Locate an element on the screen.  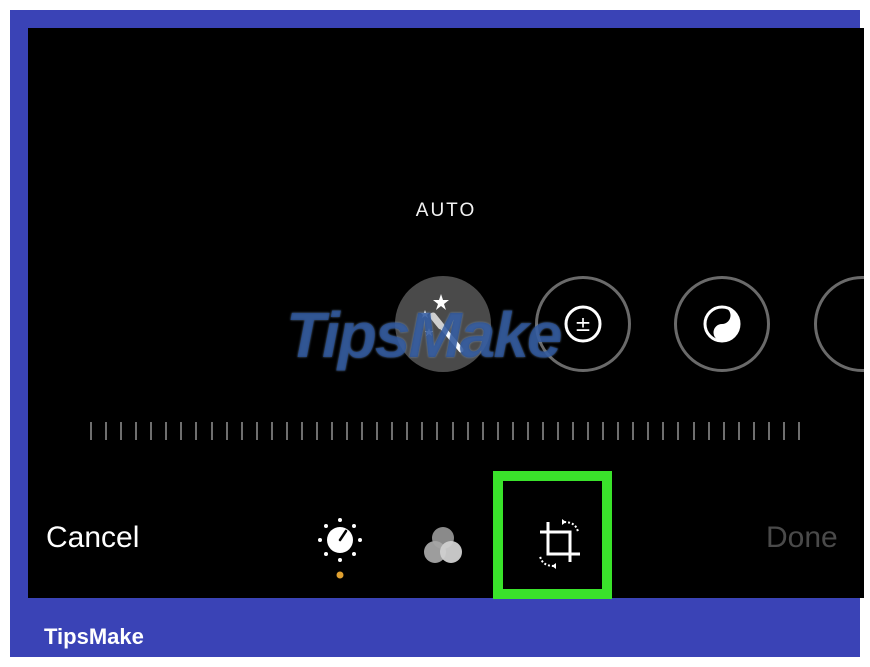
auto-enhance-button is located at coordinates (443, 324).